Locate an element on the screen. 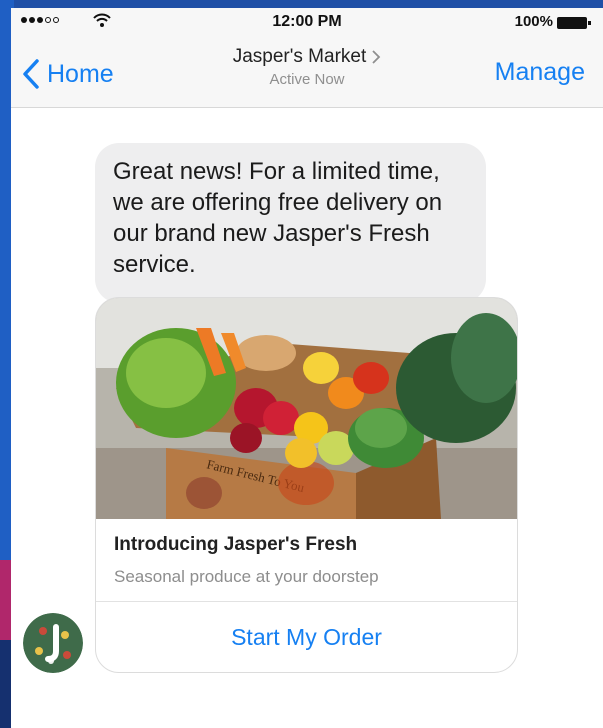 This screenshot has width=603, height=728. card-subtitle: Seasonal produce at your doorstep is located at coordinates (246, 576).